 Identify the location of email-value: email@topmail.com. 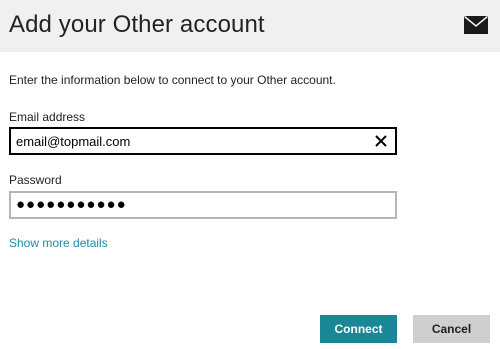
(73, 141).